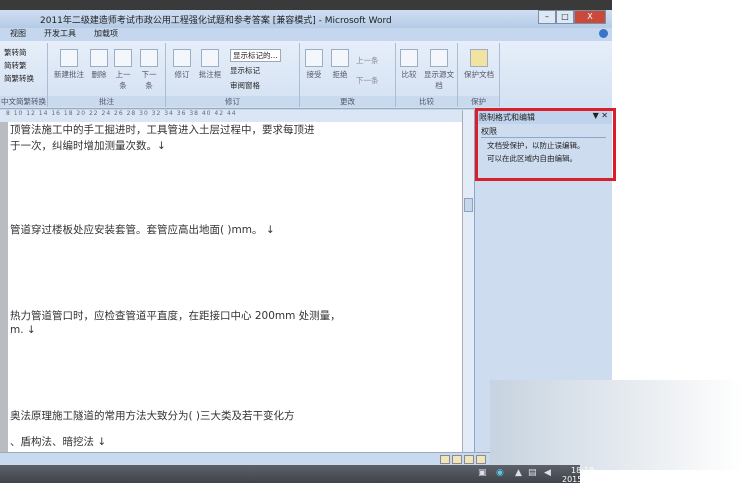  Describe the element at coordinates (15, 65) in the screenshot. I see `simp-to-trad-button: 简转繁` at that location.